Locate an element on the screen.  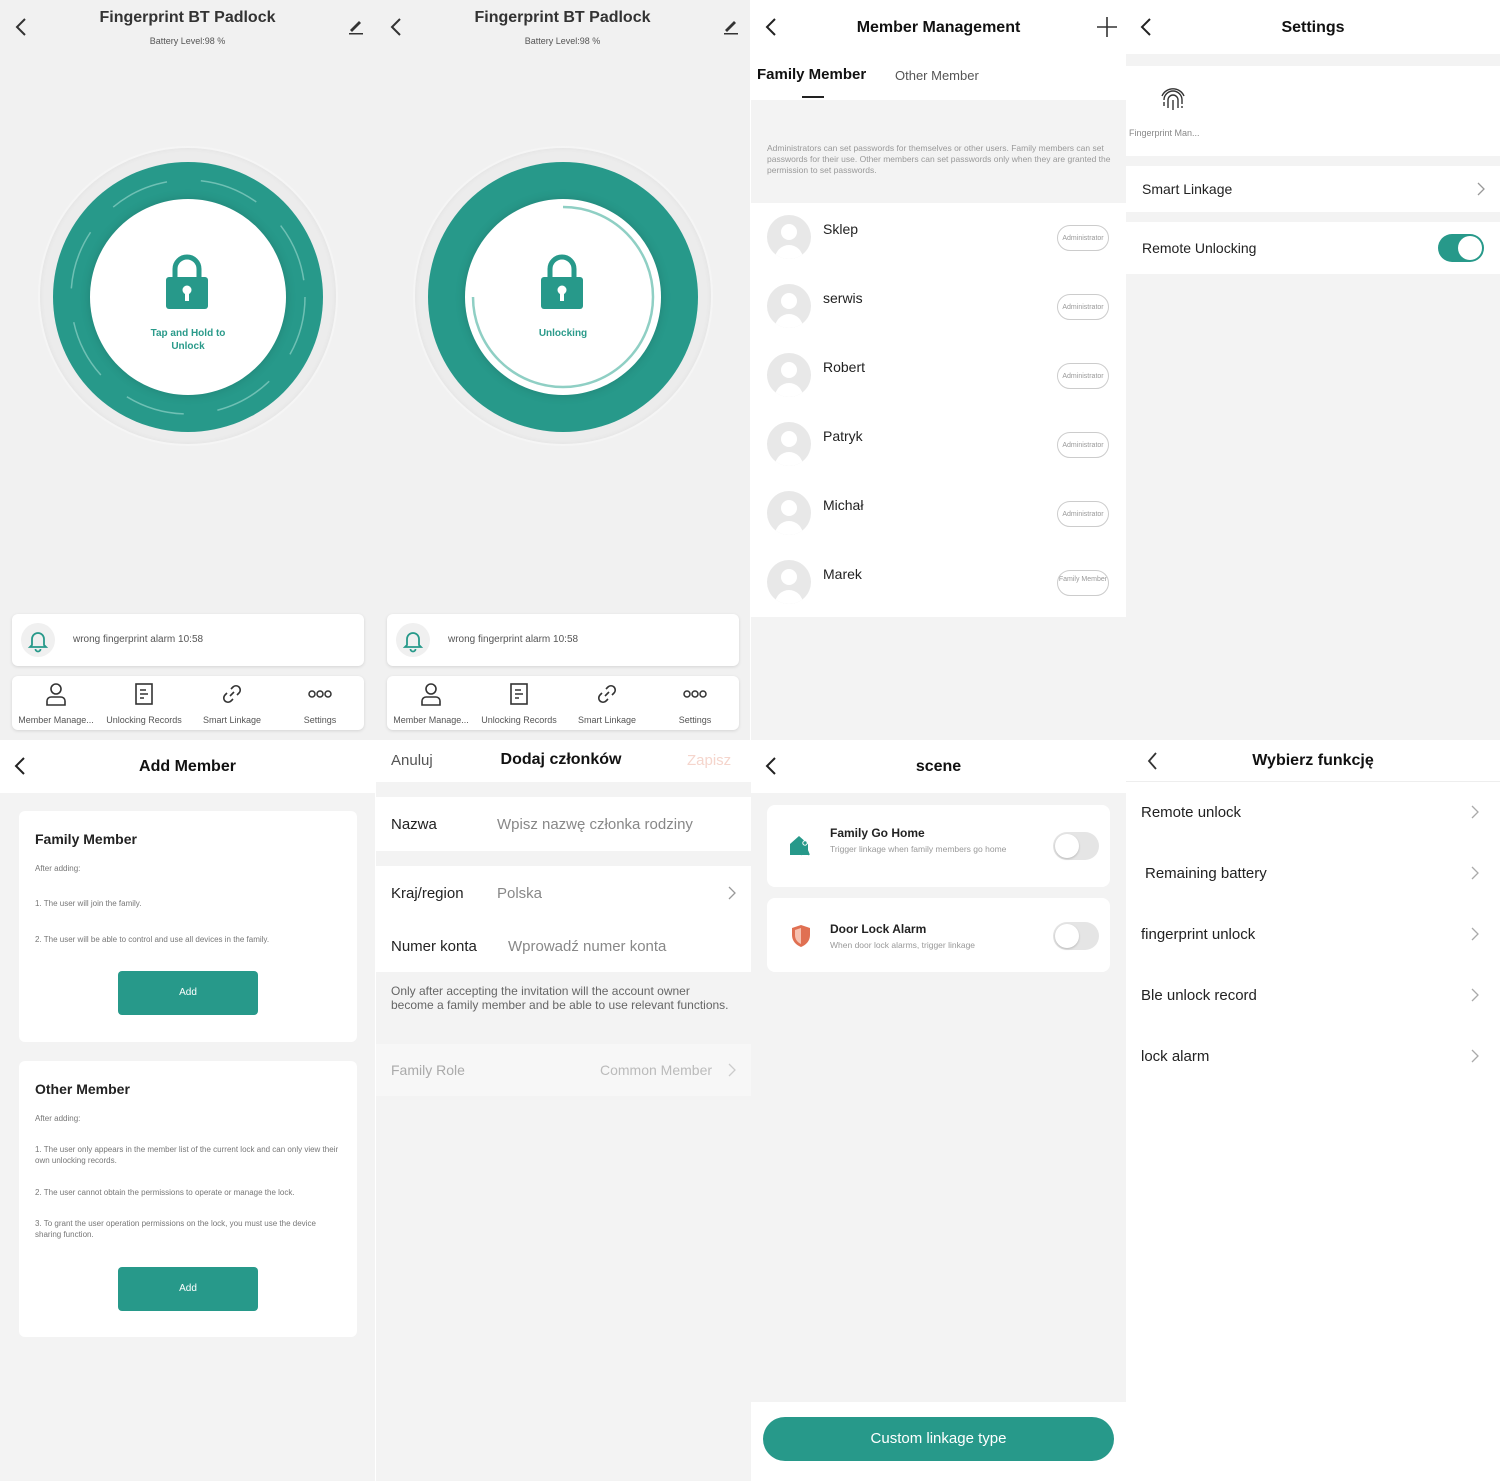
unlock-hint-line1: Tap and Hold to is located at coordinates (188, 333).